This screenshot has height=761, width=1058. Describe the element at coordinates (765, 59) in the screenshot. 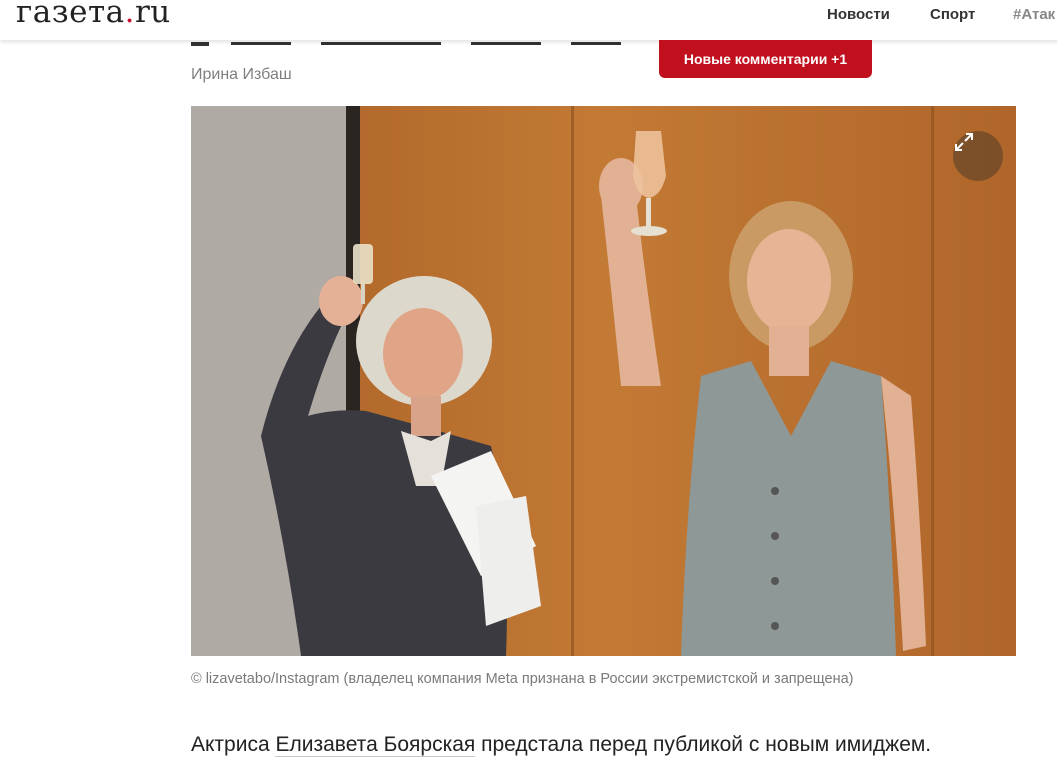

I see `new-comments-button: Новые комментарии +1` at that location.